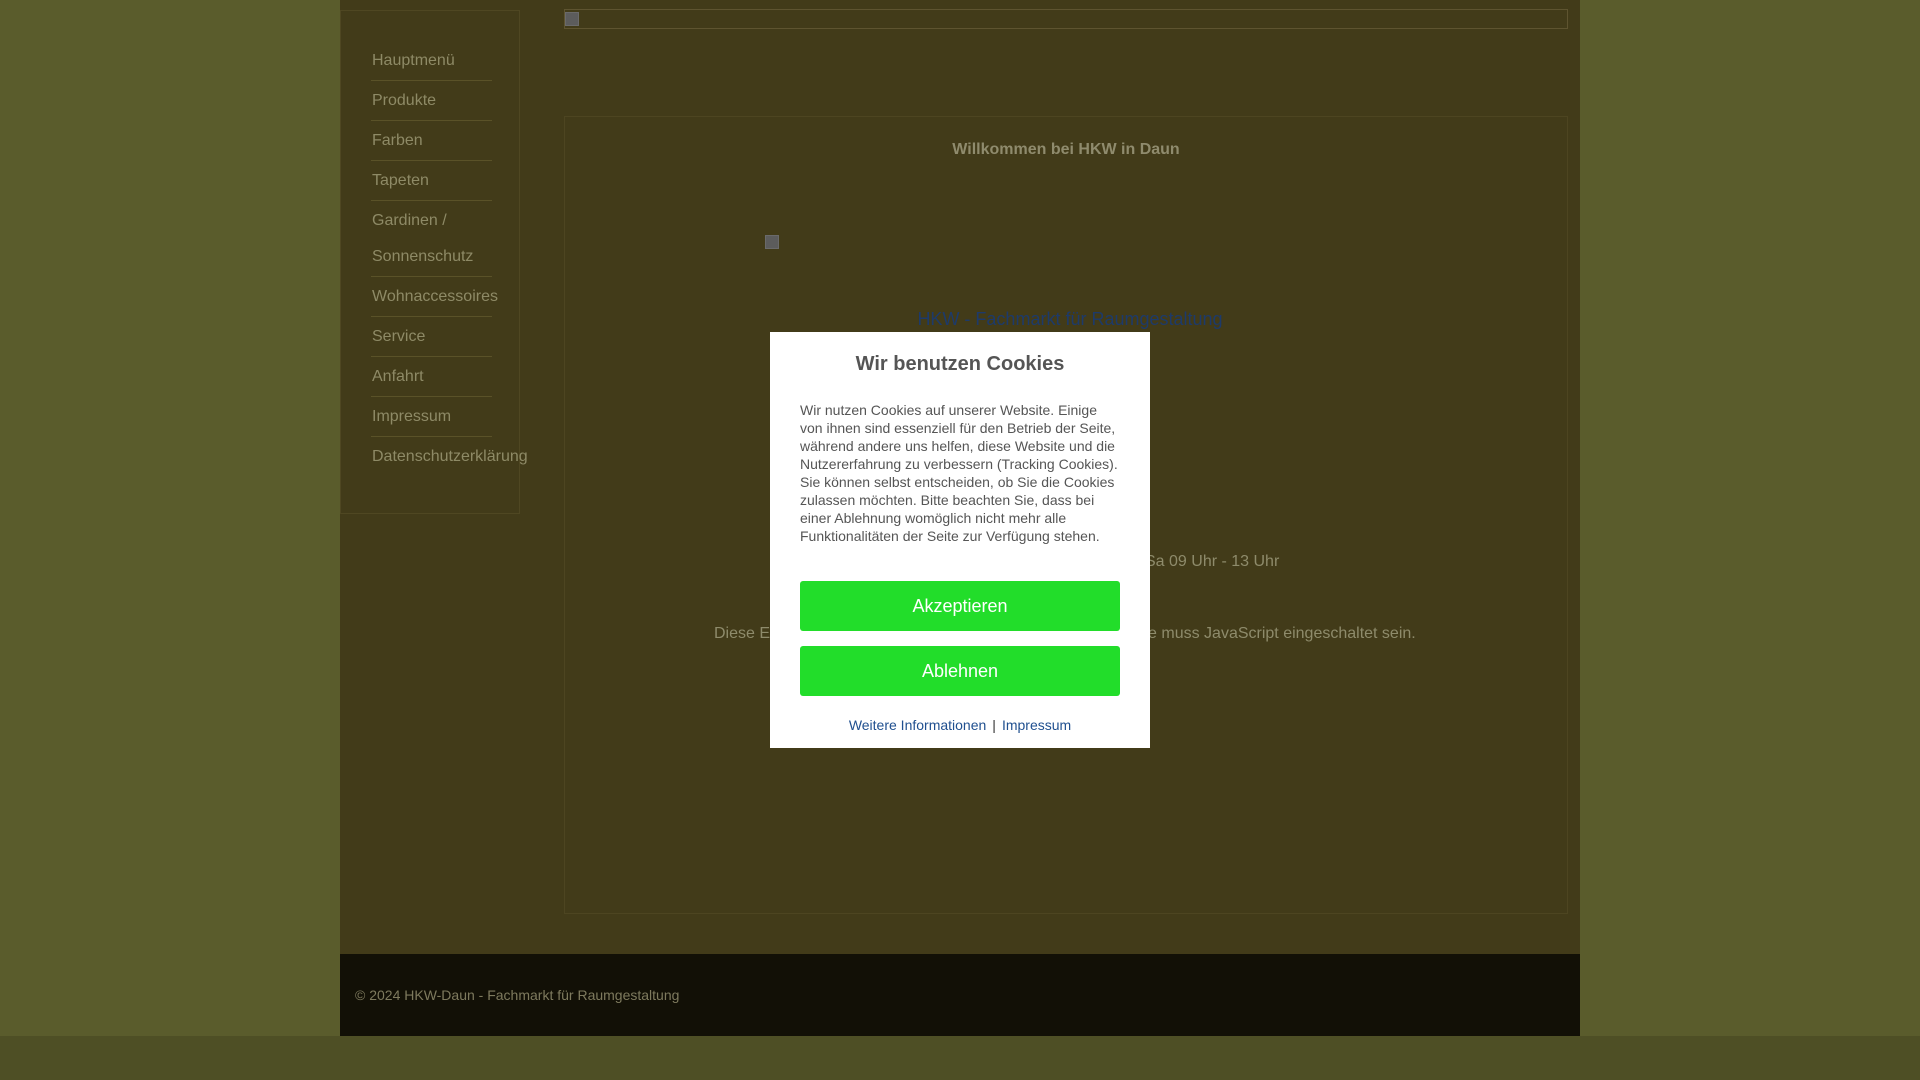  I want to click on sidebar-item-label: Gardinen /, so click(409, 220).